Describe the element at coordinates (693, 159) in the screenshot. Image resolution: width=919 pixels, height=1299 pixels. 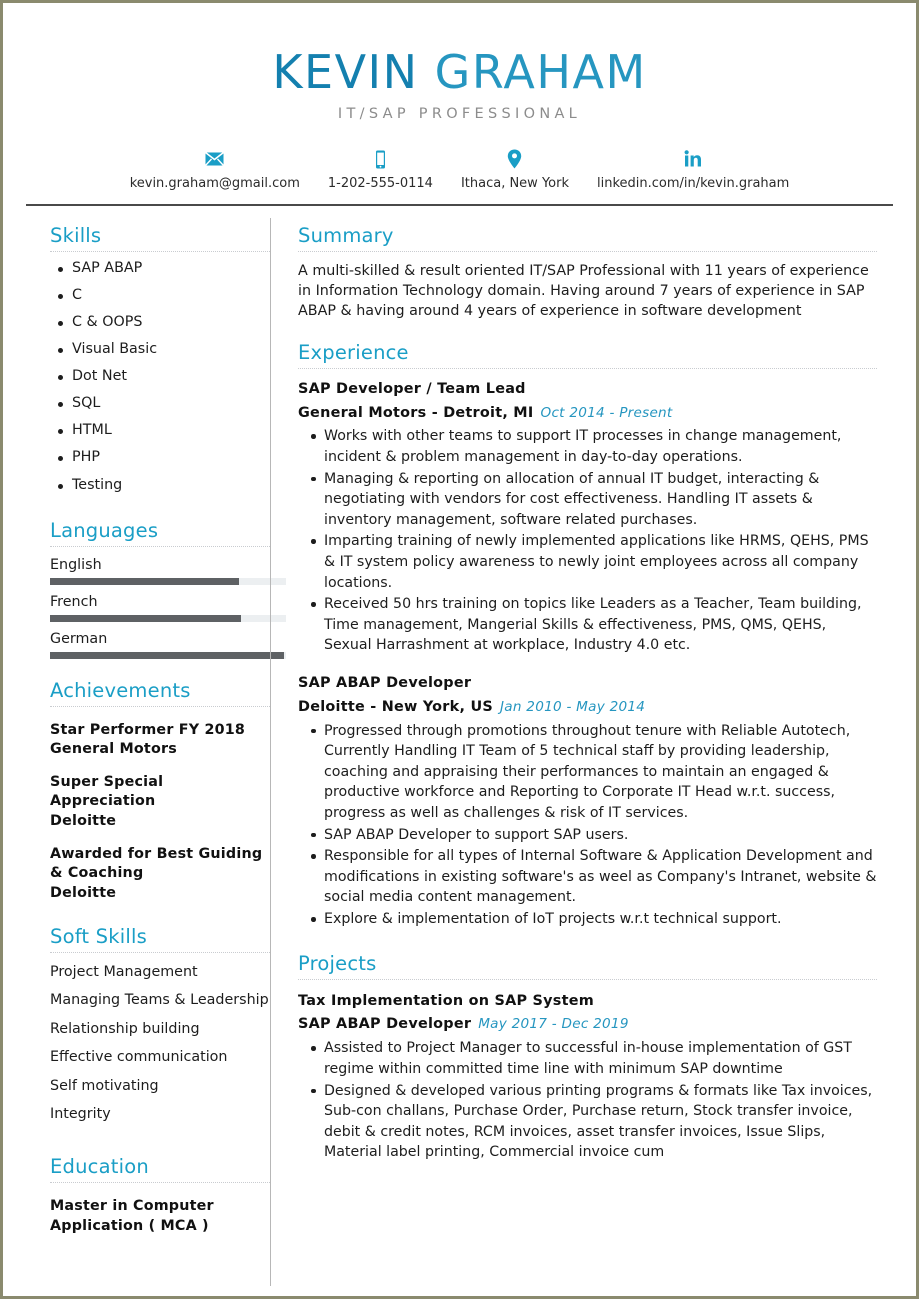
I see `linkedin-icon` at that location.